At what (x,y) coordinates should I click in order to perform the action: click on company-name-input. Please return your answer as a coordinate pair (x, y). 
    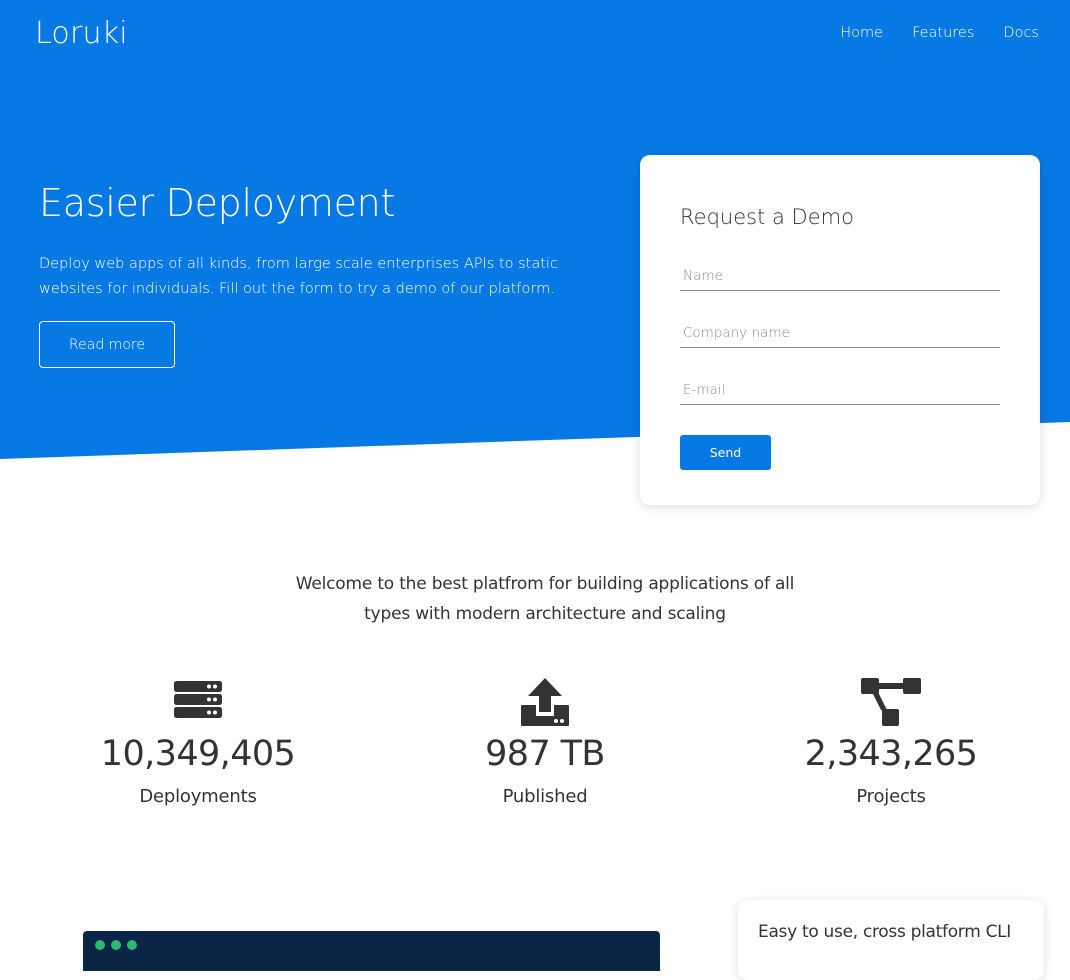
    Looking at the image, I should click on (840, 335).